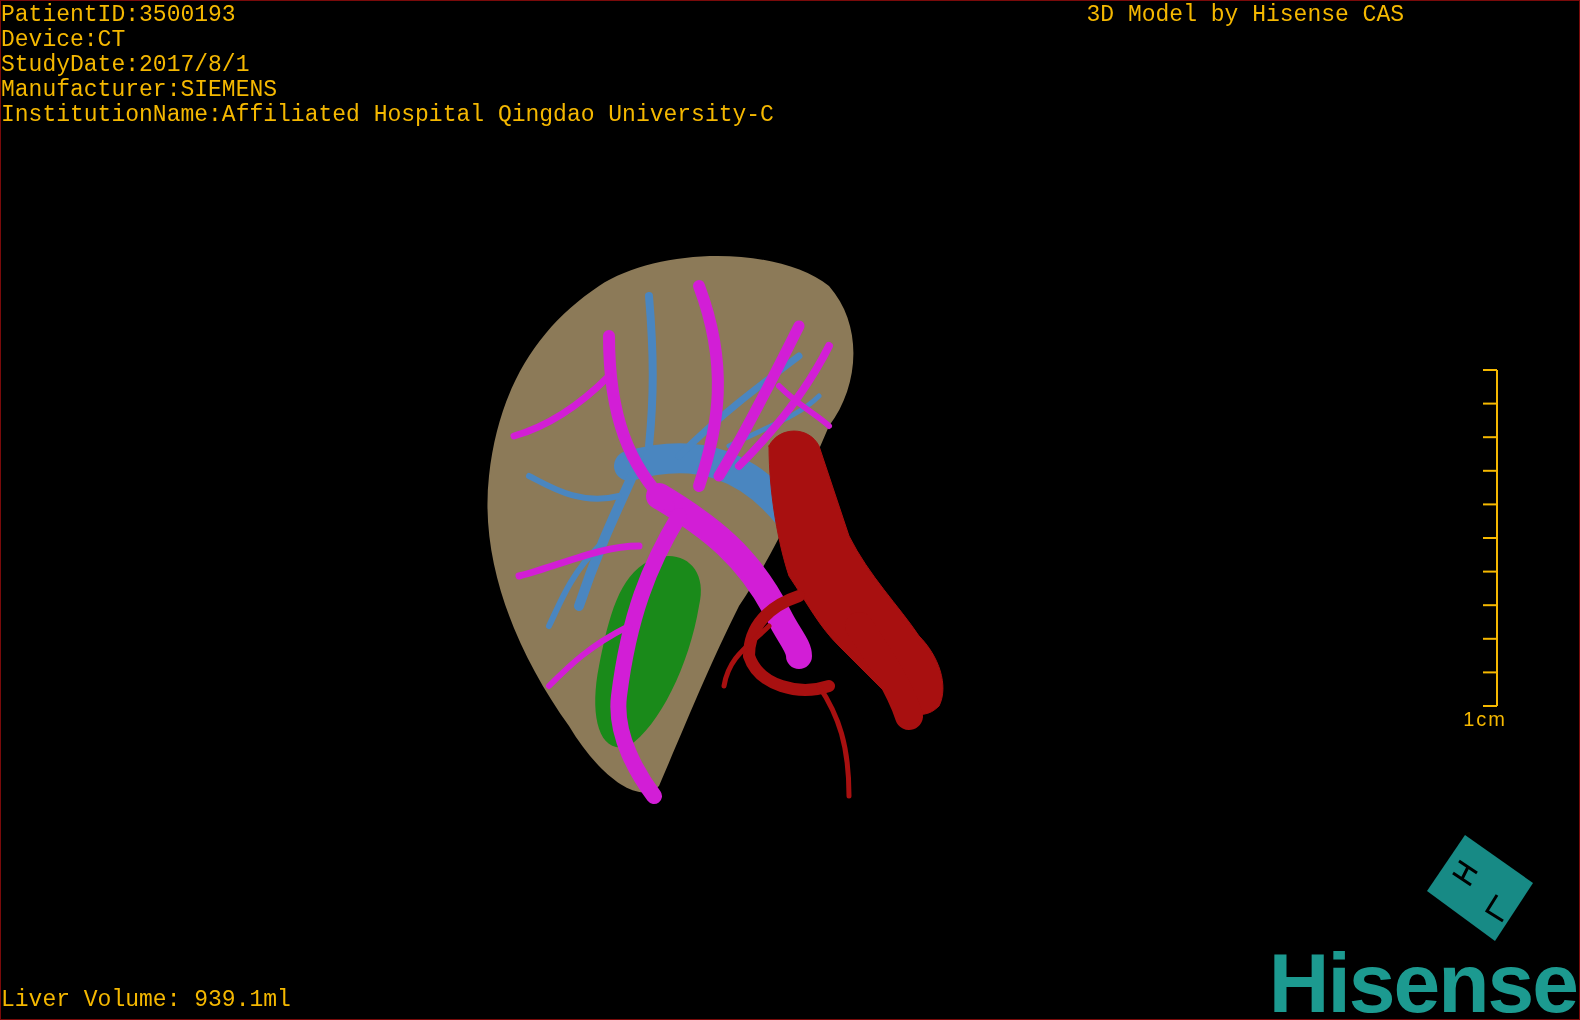  Describe the element at coordinates (126, 65) in the screenshot. I see `study-info-line: StudyDate:2017/8/1` at that location.